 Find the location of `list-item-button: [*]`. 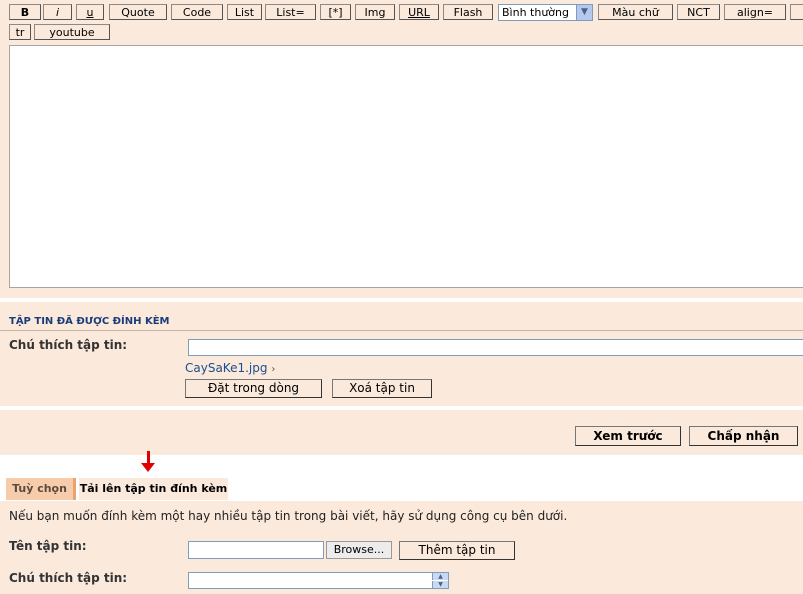

list-item-button: [*] is located at coordinates (335, 12).